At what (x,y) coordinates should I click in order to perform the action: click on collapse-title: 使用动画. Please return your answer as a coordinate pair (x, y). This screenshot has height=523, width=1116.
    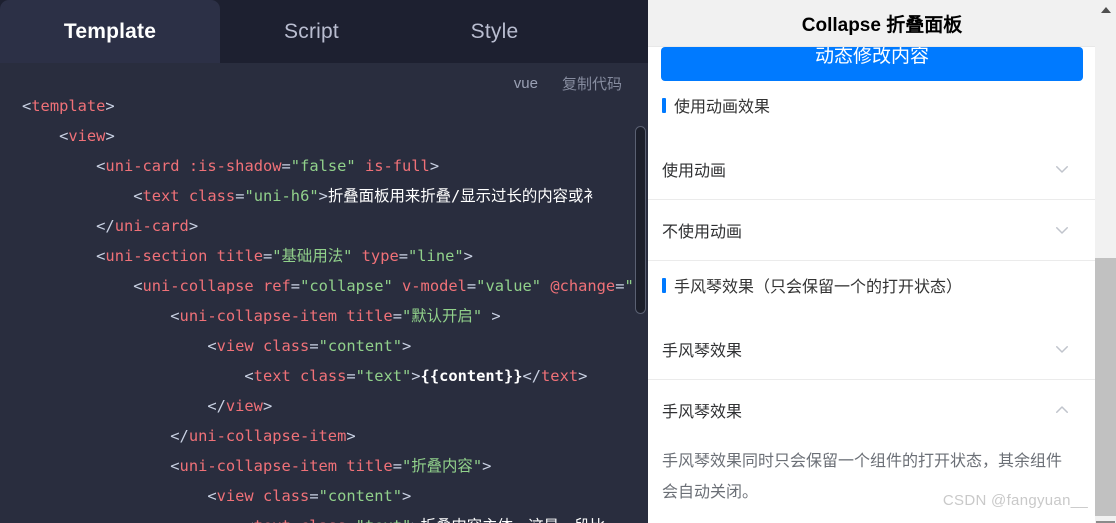
    Looking at the image, I should click on (694, 171).